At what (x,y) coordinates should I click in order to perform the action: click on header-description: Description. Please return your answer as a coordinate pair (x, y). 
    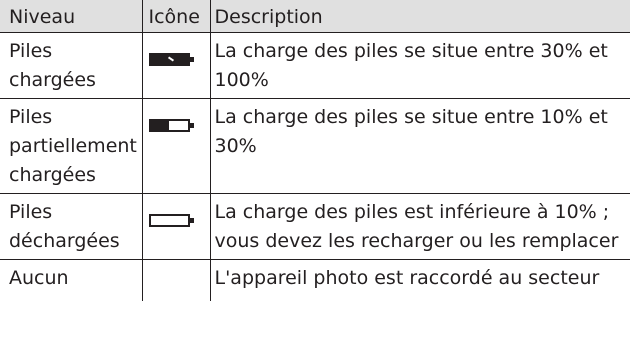
    Looking at the image, I should click on (420, 16).